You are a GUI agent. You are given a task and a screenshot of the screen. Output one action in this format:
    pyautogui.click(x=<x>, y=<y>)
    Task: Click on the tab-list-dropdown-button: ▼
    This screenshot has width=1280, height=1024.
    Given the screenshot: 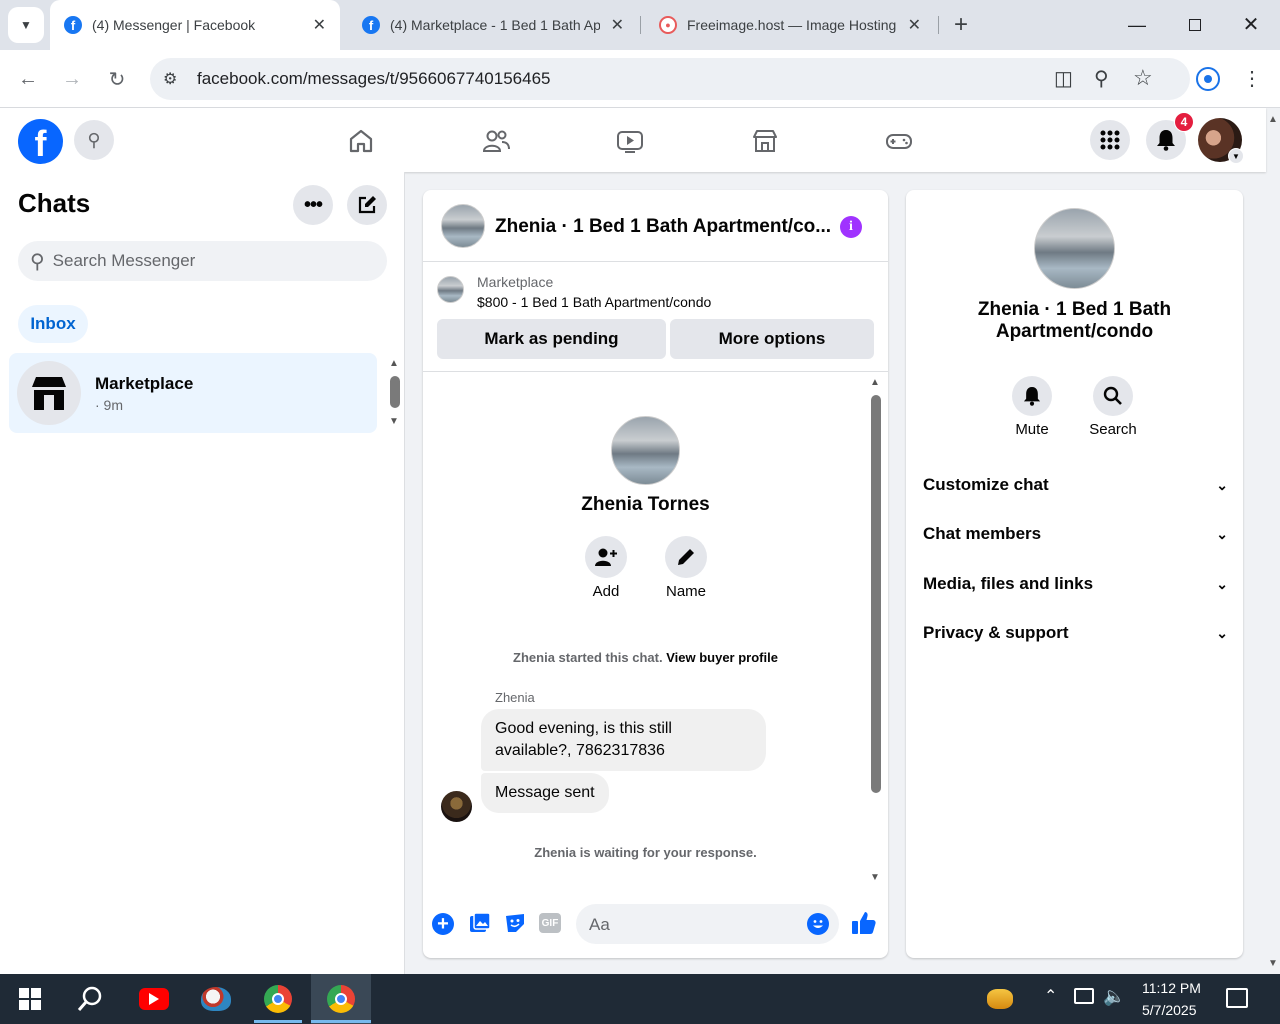 What is the action you would take?
    pyautogui.click(x=26, y=25)
    